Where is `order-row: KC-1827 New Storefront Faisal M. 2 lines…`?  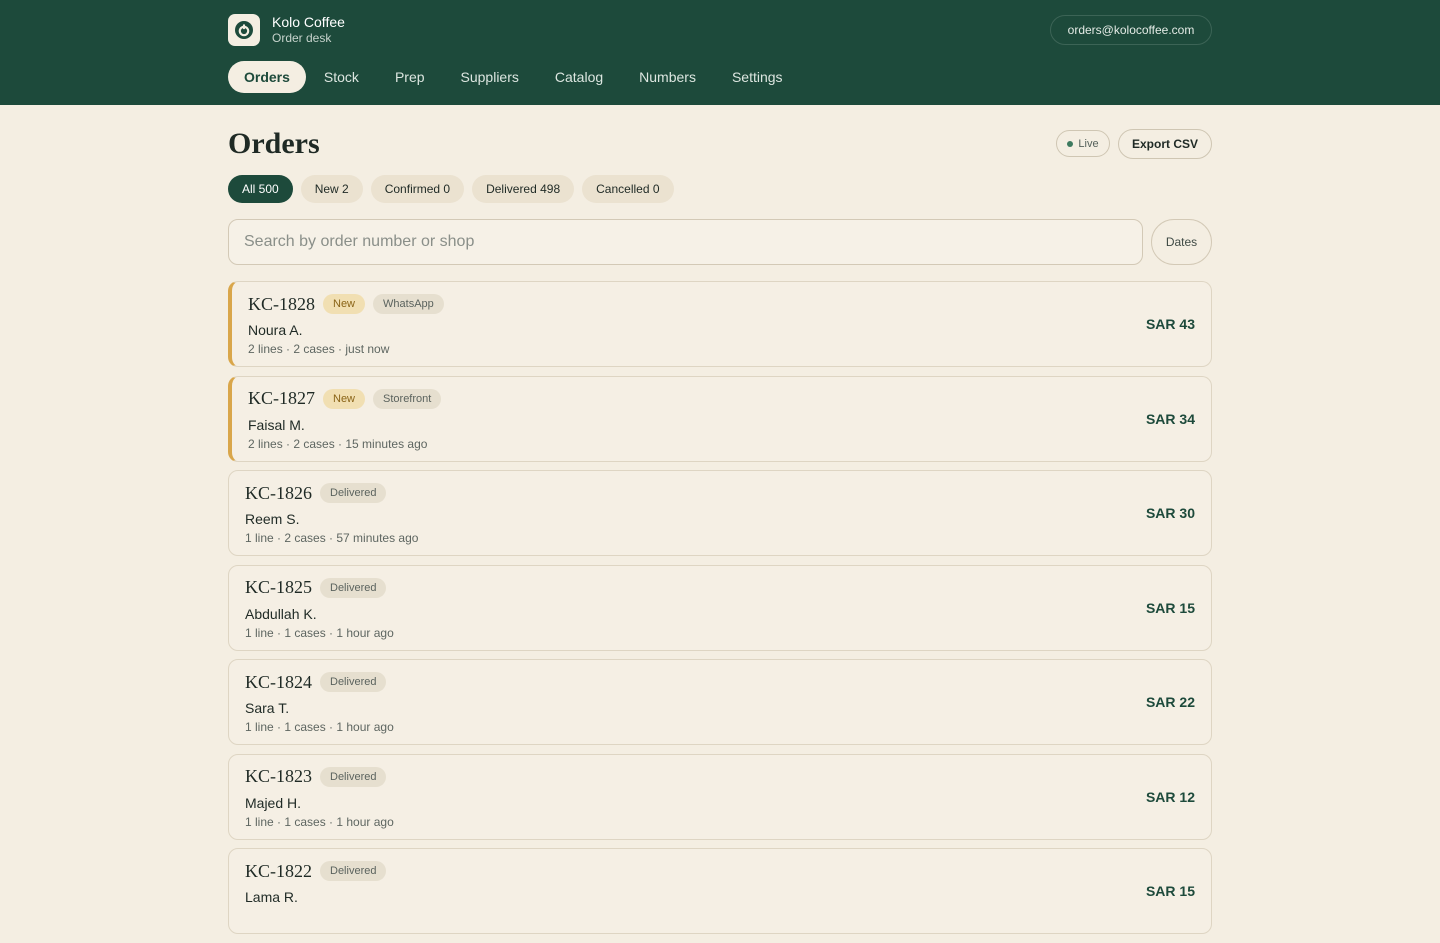
order-row: KC-1827 New Storefront Faisal M. 2 lines… is located at coordinates (720, 418).